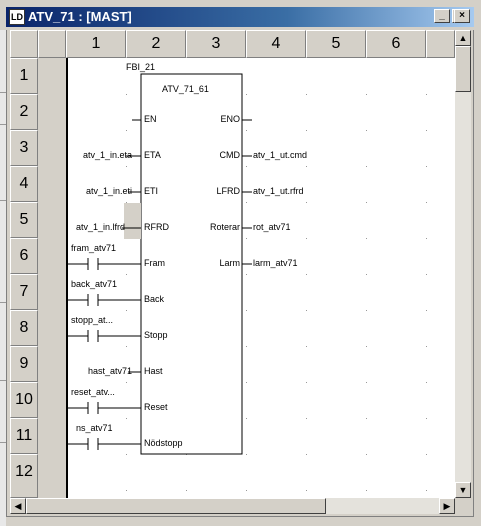 The width and height of the screenshot is (481, 526). I want to click on minimize-button: _, so click(442, 16).